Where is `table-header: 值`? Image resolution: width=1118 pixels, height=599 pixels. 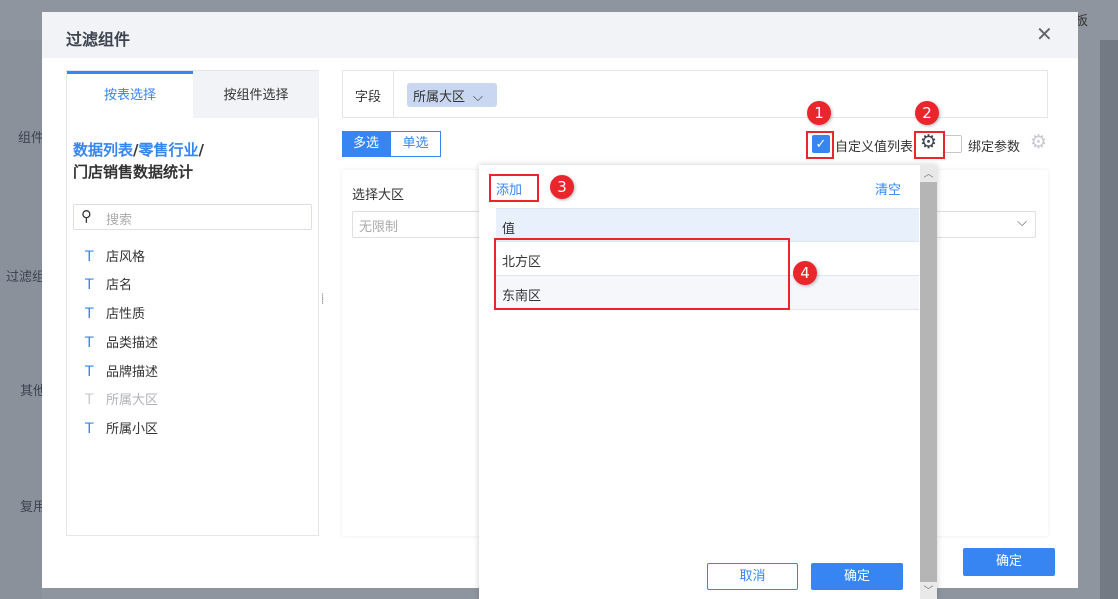 table-header: 值 is located at coordinates (707, 225).